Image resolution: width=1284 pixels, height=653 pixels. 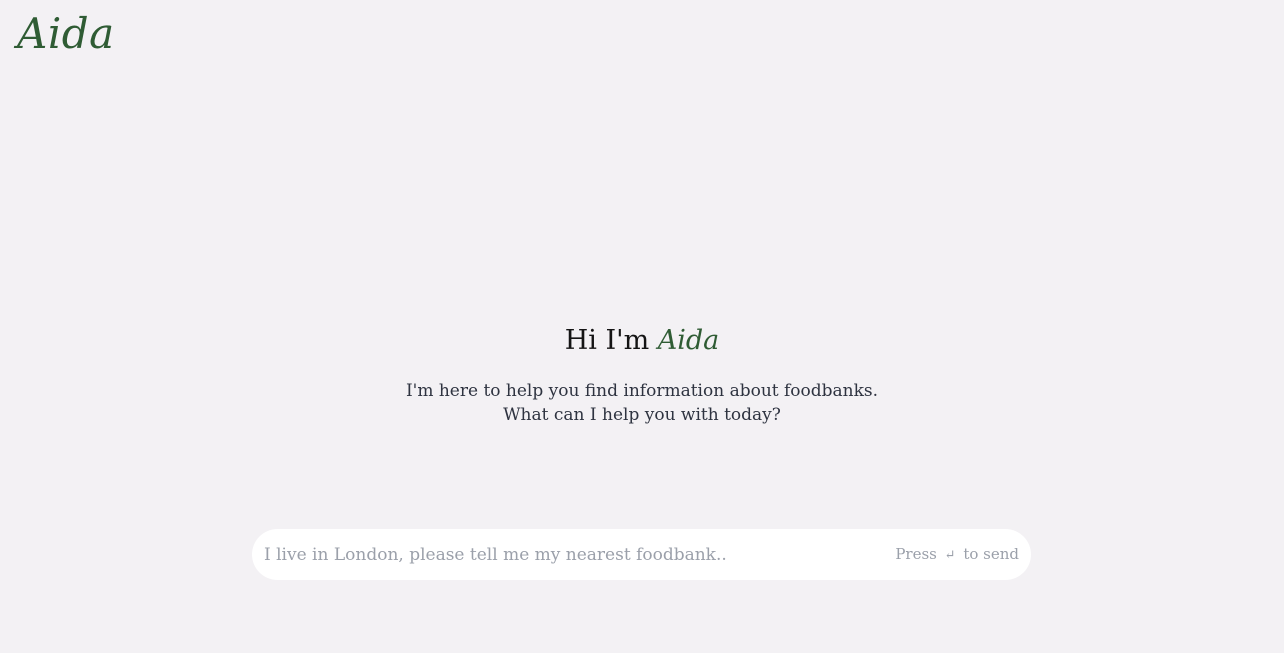 What do you see at coordinates (66, 34) in the screenshot?
I see `logo: Aida` at bounding box center [66, 34].